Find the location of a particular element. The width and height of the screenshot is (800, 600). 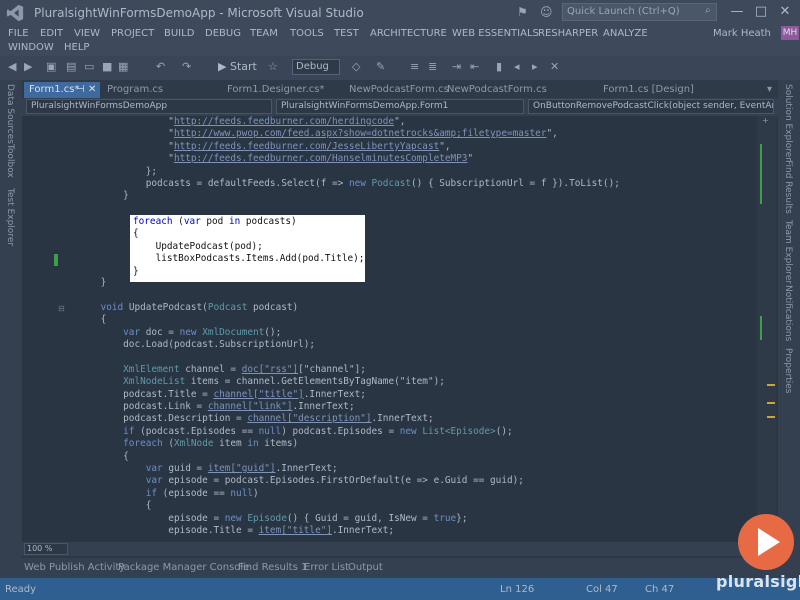

keyword-token: new is located at coordinates (360, 183).